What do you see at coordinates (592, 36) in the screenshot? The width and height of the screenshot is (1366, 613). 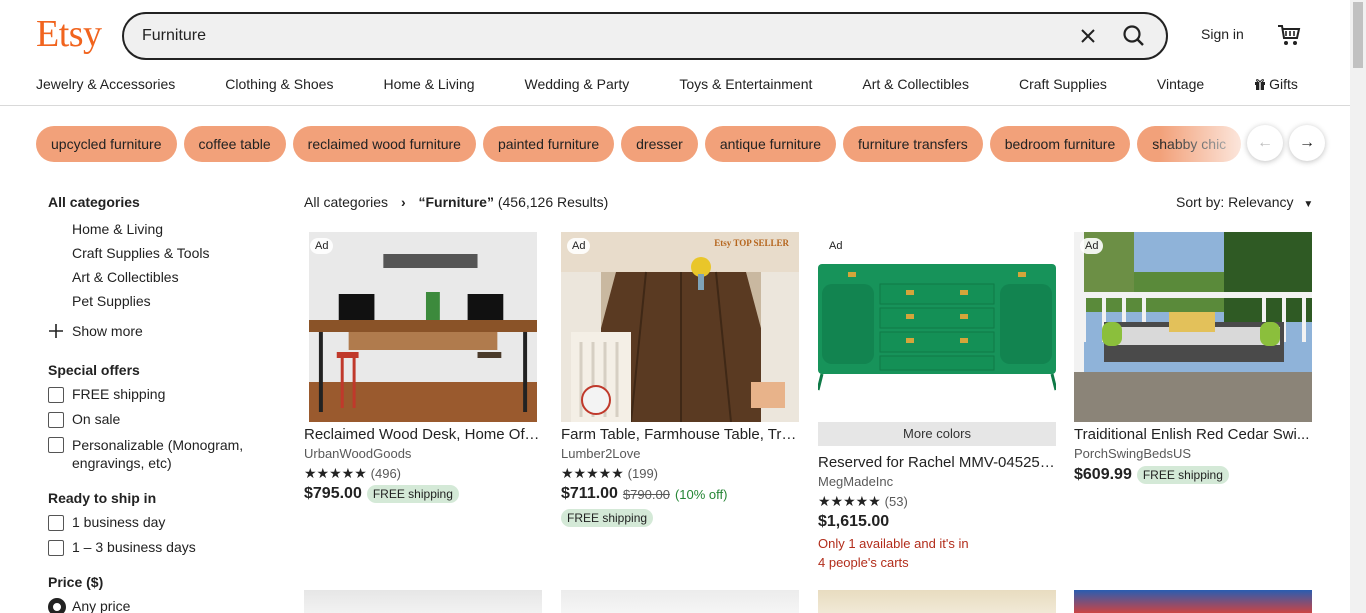 I see `search-input` at bounding box center [592, 36].